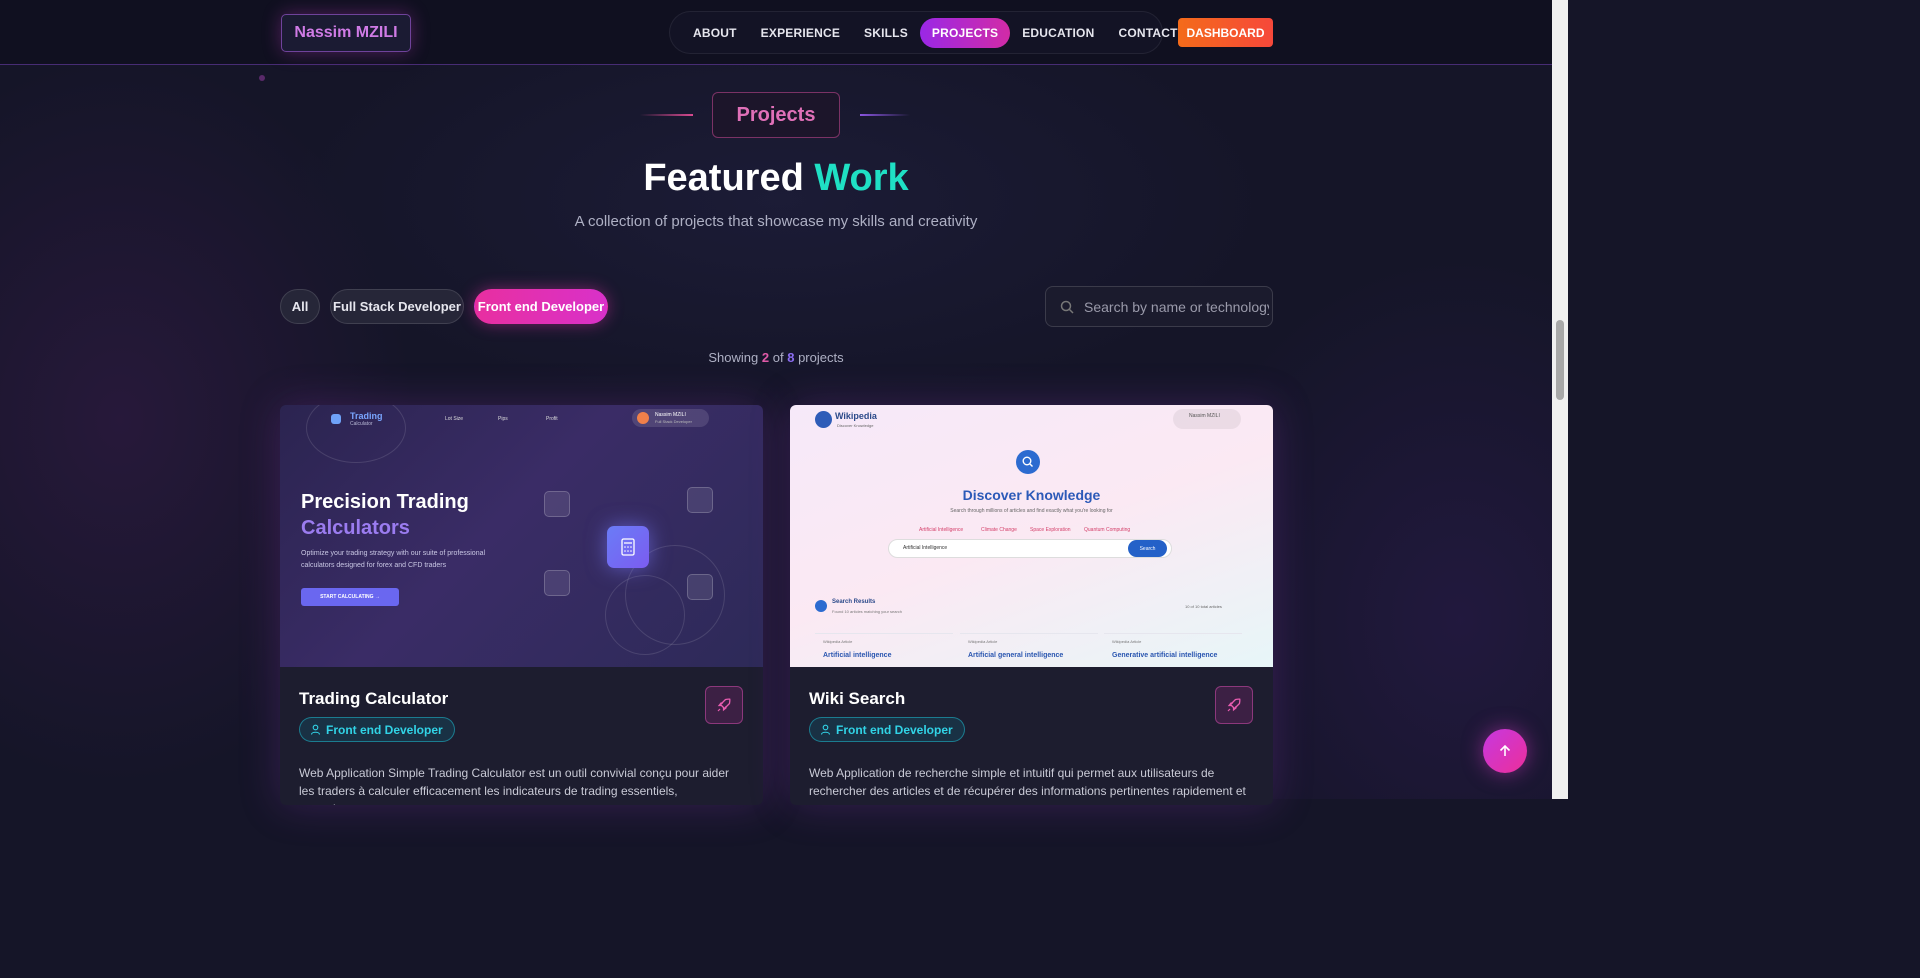 The image size is (1920, 978). Describe the element at coordinates (346, 33) in the screenshot. I see `brand-logo: Nassim MZILI` at that location.